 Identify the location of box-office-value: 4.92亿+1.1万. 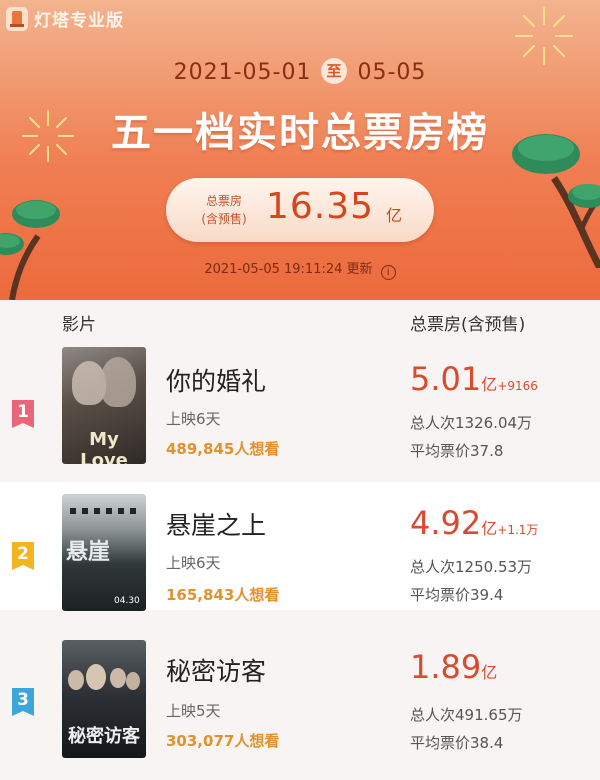
(474, 523).